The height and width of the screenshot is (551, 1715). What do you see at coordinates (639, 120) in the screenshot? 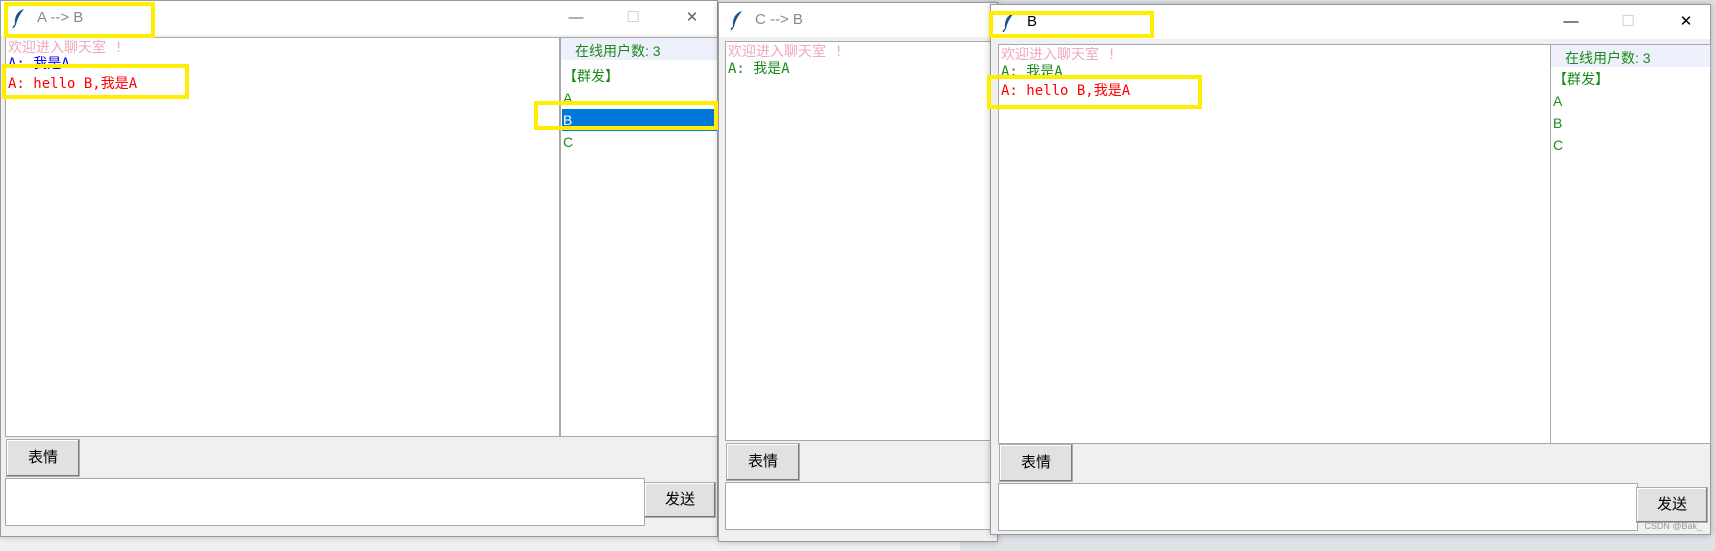
I see `user-item-b-selected: B` at bounding box center [639, 120].